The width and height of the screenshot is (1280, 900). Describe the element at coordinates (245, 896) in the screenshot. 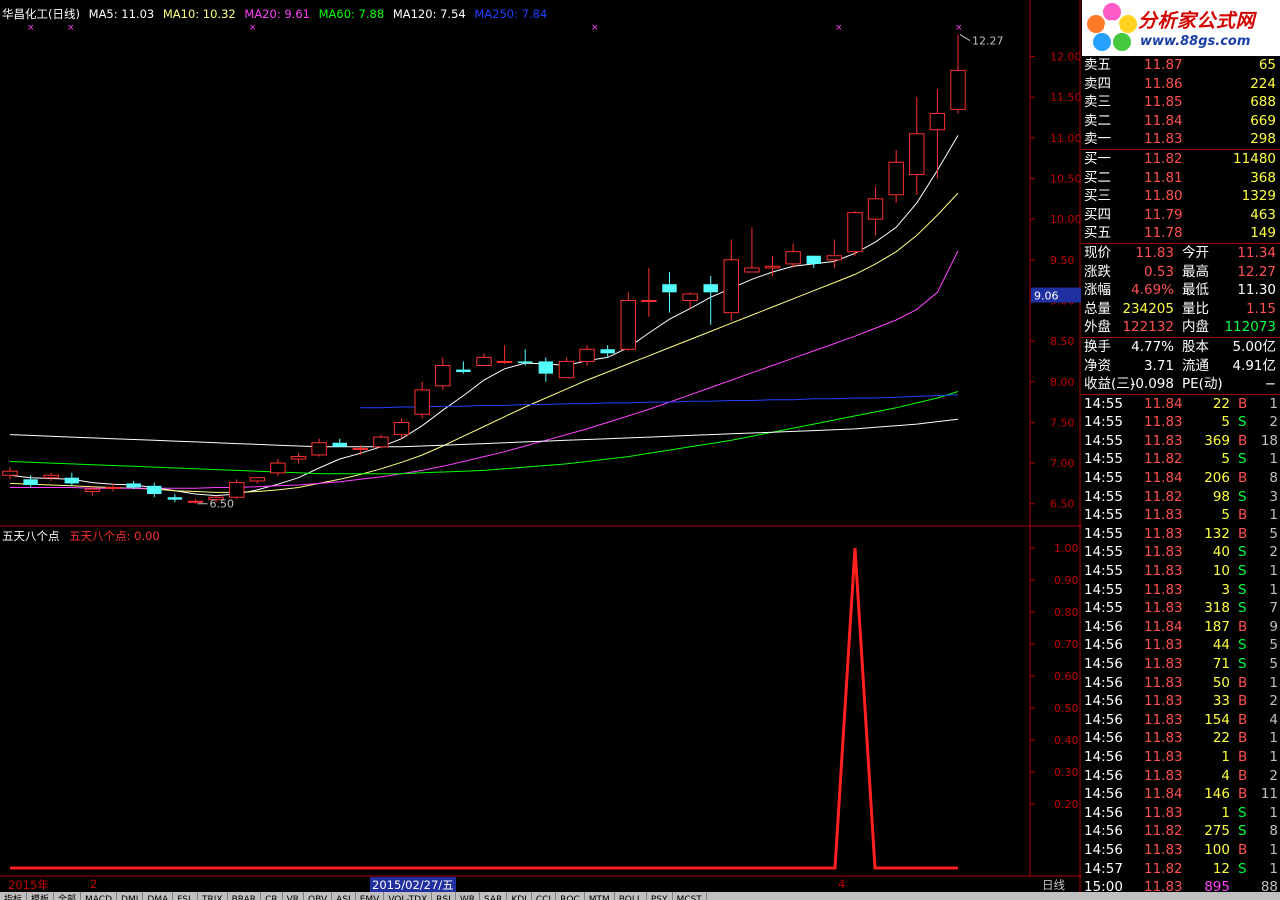

I see `indicator-tab: BRAR` at that location.